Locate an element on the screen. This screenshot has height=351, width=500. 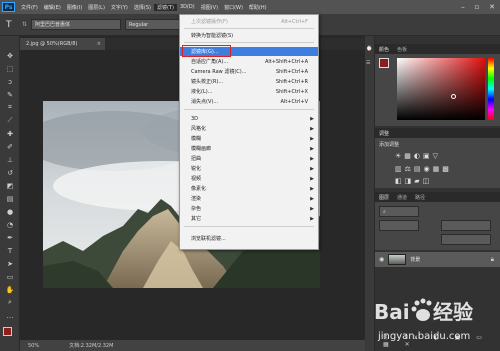
menu-item-other: 其它 ▶ is located at coordinates (249, 218).